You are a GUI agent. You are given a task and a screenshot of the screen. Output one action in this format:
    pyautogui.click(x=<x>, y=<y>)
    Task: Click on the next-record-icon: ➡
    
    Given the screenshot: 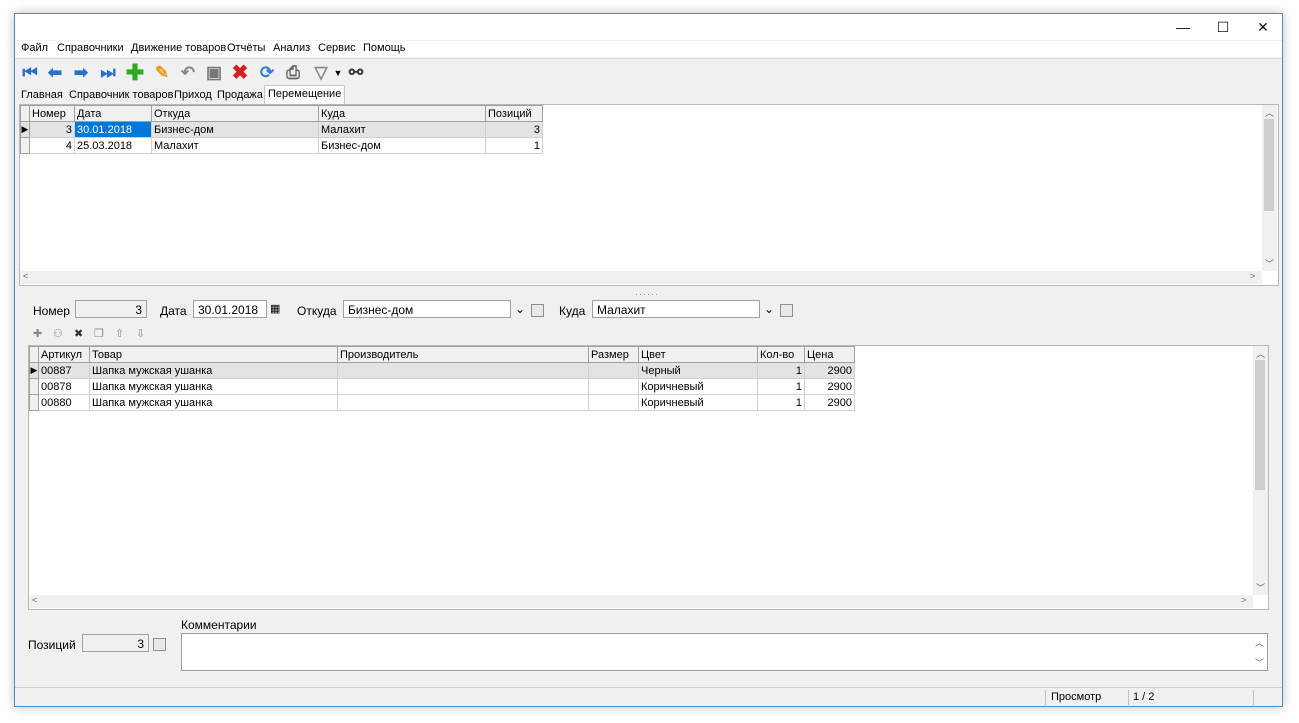 What is the action you would take?
    pyautogui.click(x=81, y=73)
    